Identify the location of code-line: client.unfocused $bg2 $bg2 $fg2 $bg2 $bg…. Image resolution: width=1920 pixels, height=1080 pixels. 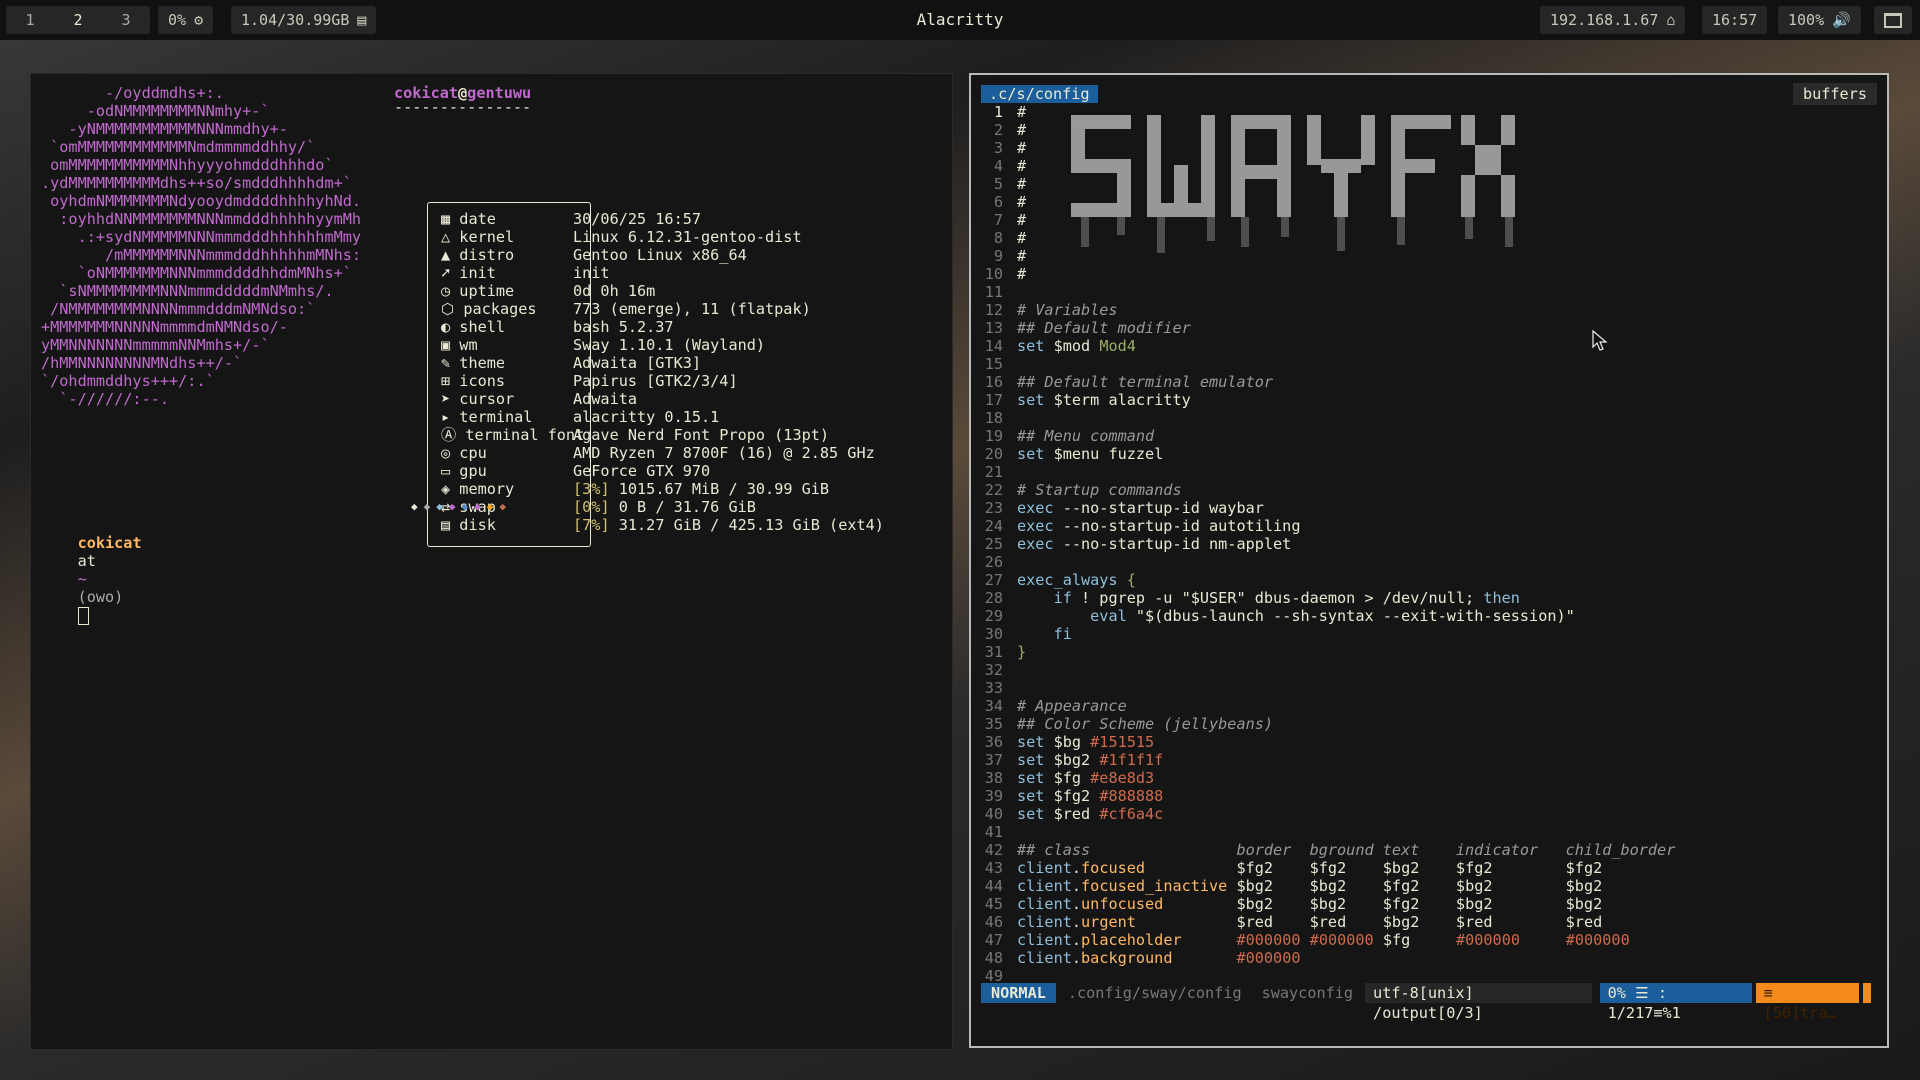
(1309, 904).